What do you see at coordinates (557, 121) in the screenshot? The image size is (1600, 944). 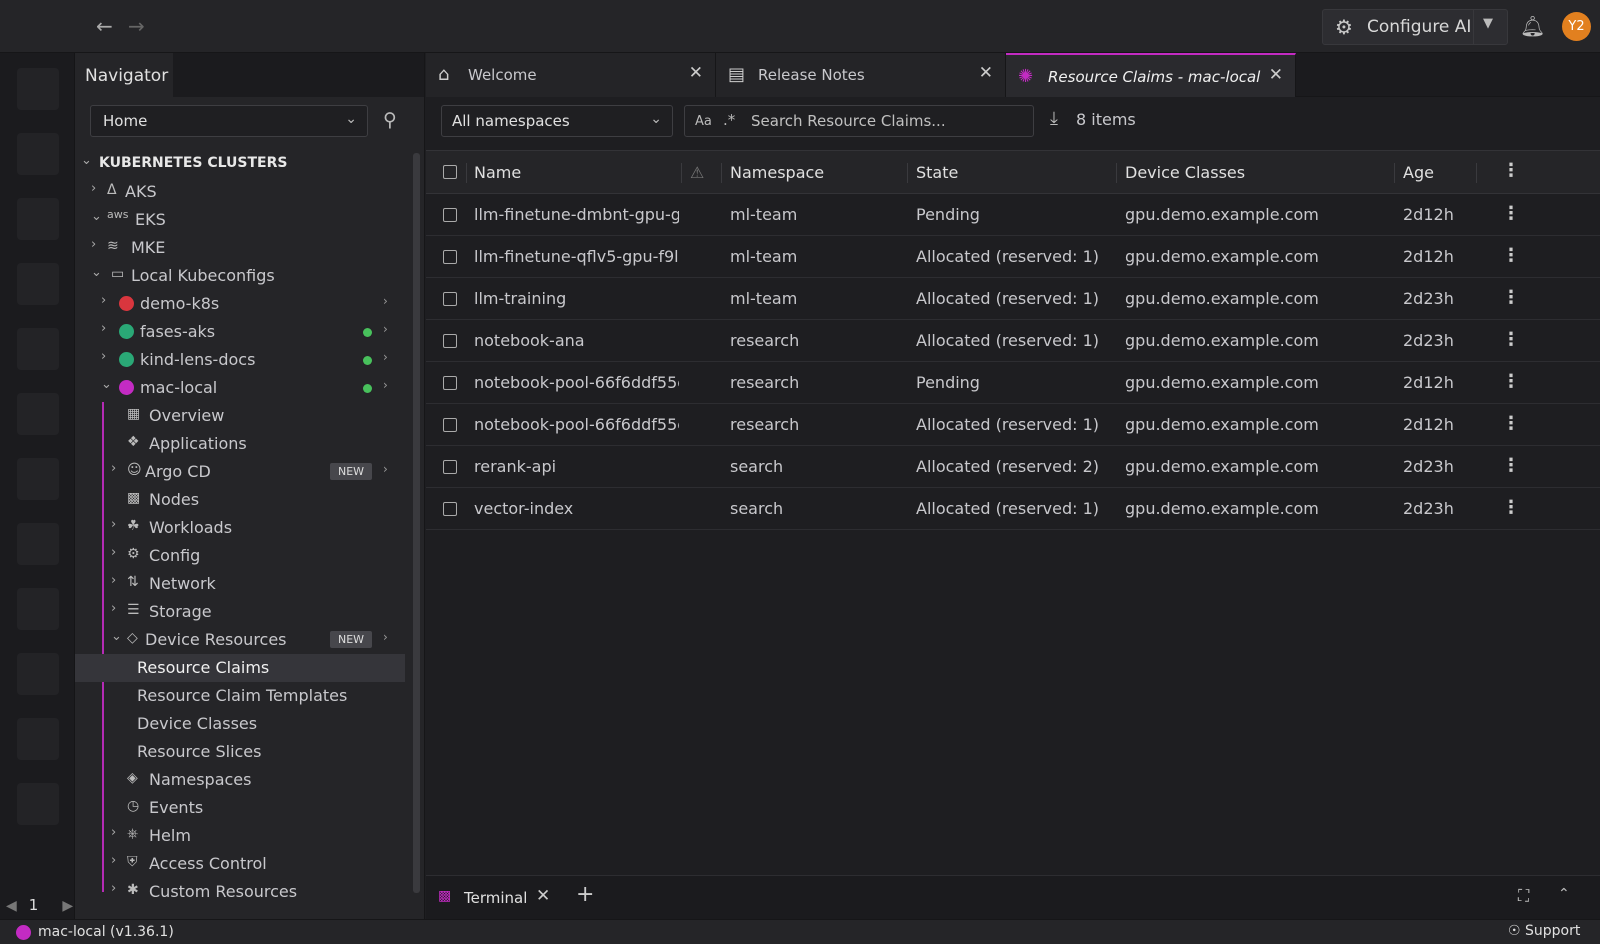 I see `namespace-select: All namespaces ⌄` at bounding box center [557, 121].